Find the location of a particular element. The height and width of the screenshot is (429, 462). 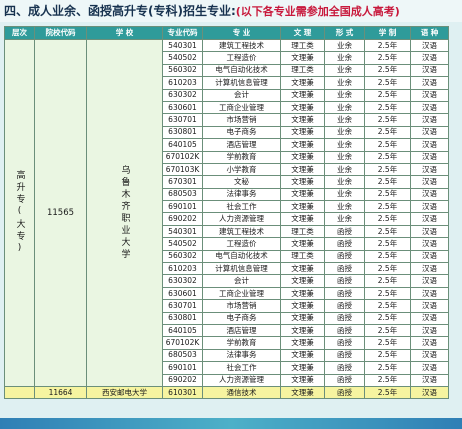

major-code-cell: 630302 is located at coordinates (182, 95).